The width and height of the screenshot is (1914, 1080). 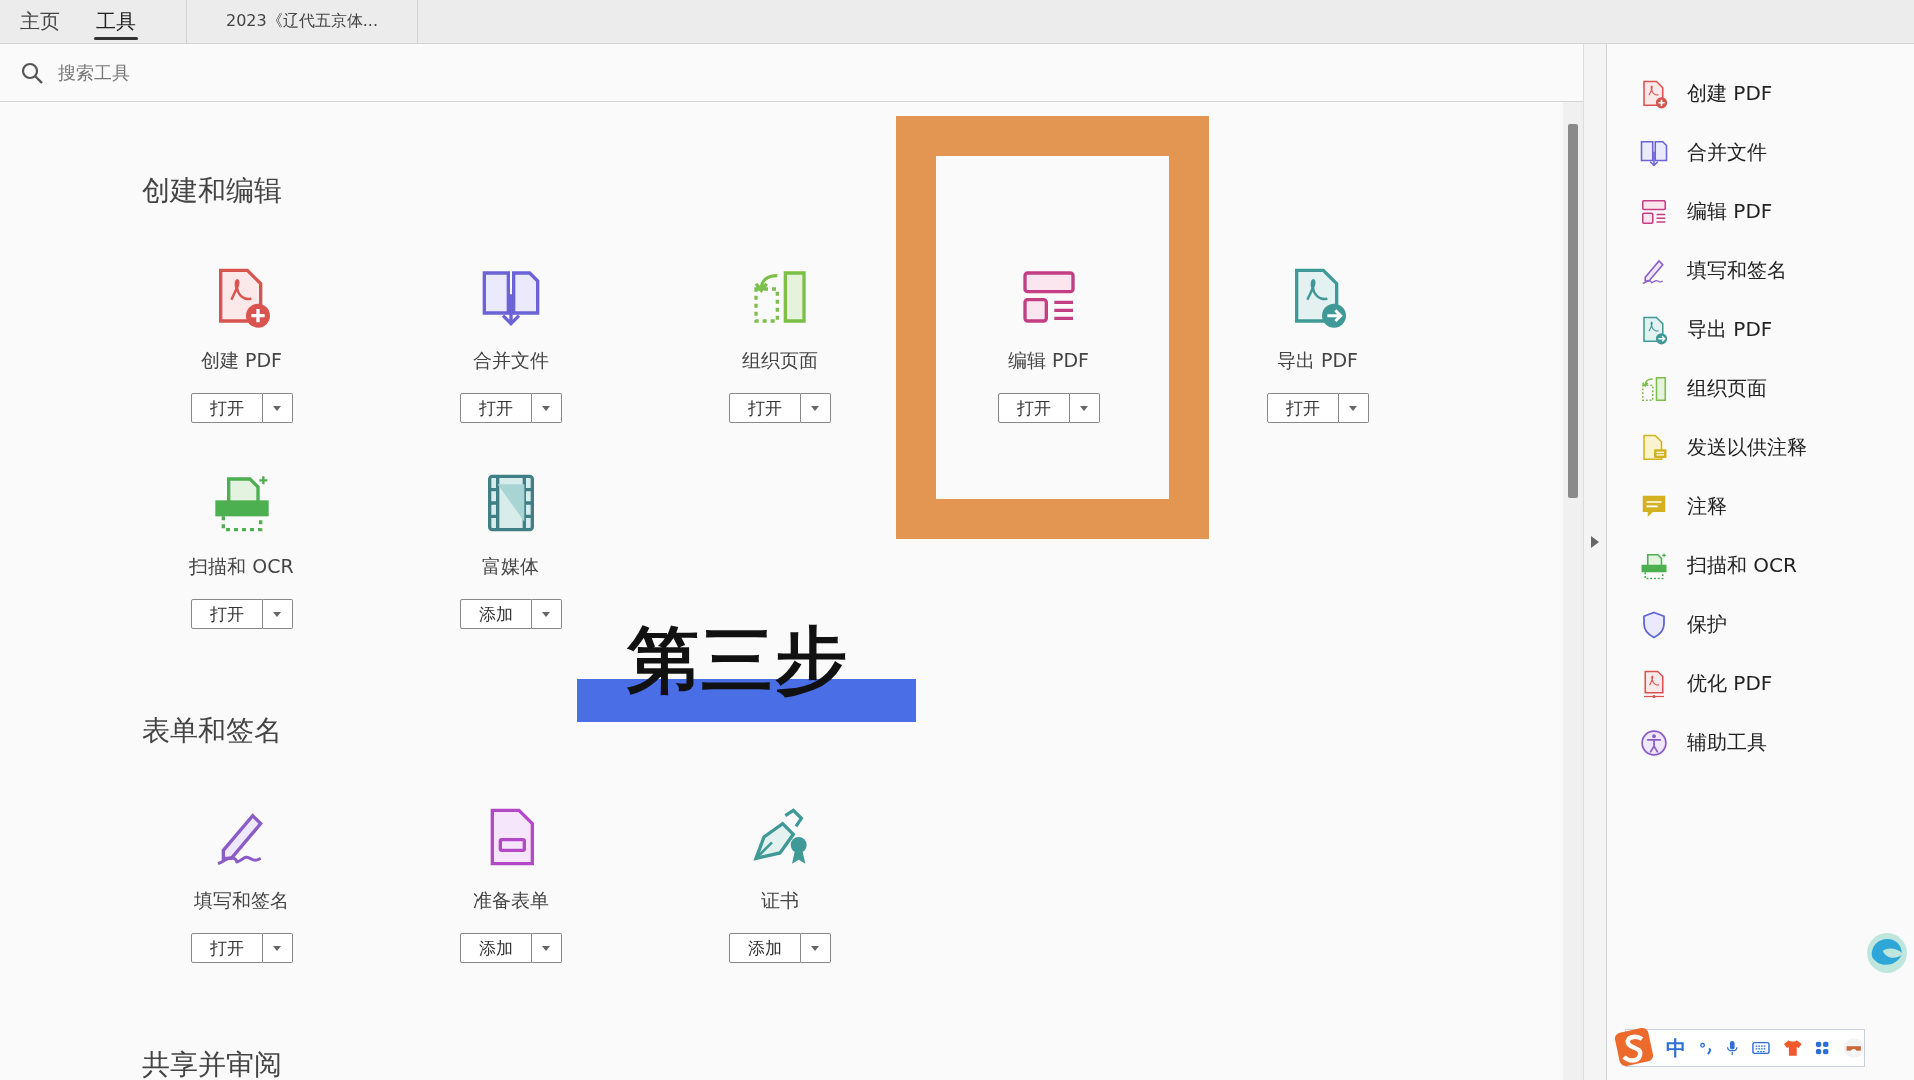 What do you see at coordinates (1737, 270) in the screenshot?
I see `tool-label: 填写和签名` at bounding box center [1737, 270].